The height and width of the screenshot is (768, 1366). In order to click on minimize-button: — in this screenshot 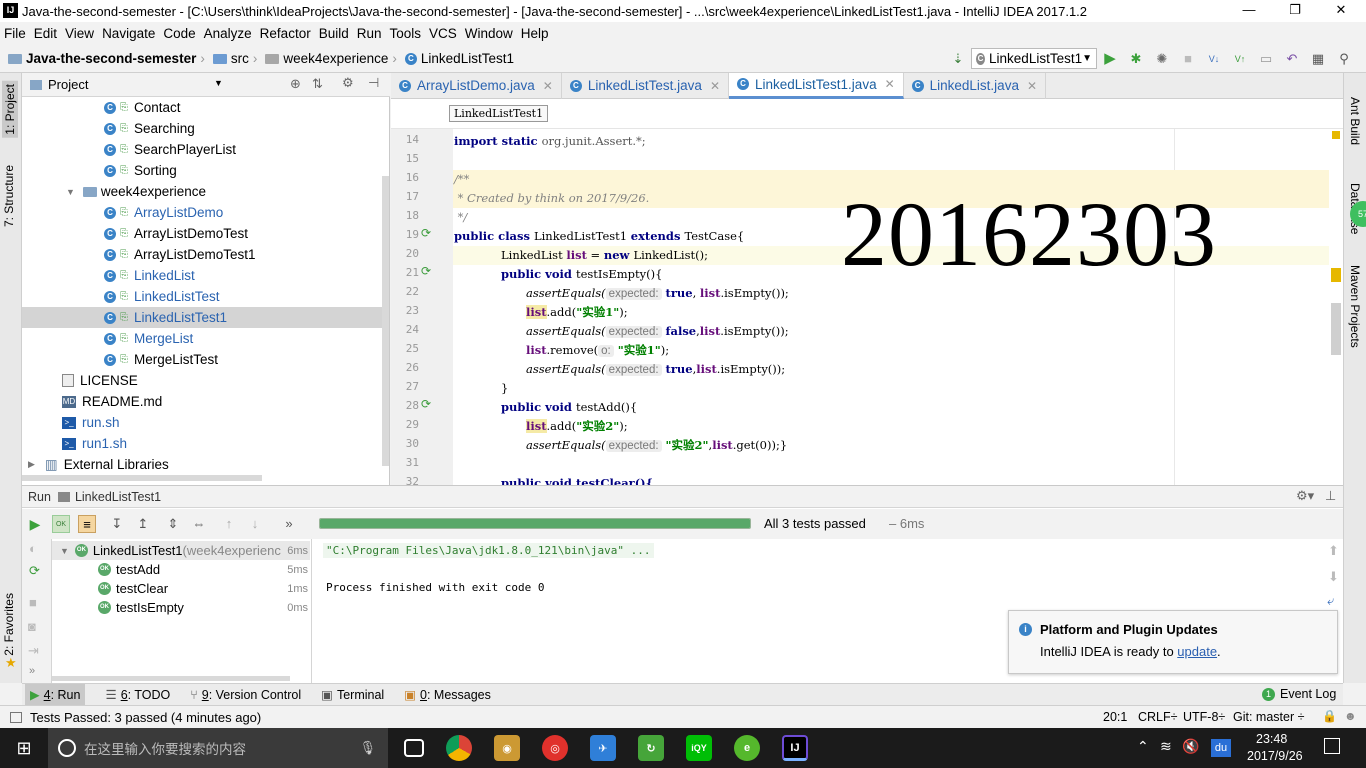, I will do `click(1249, 9)`.